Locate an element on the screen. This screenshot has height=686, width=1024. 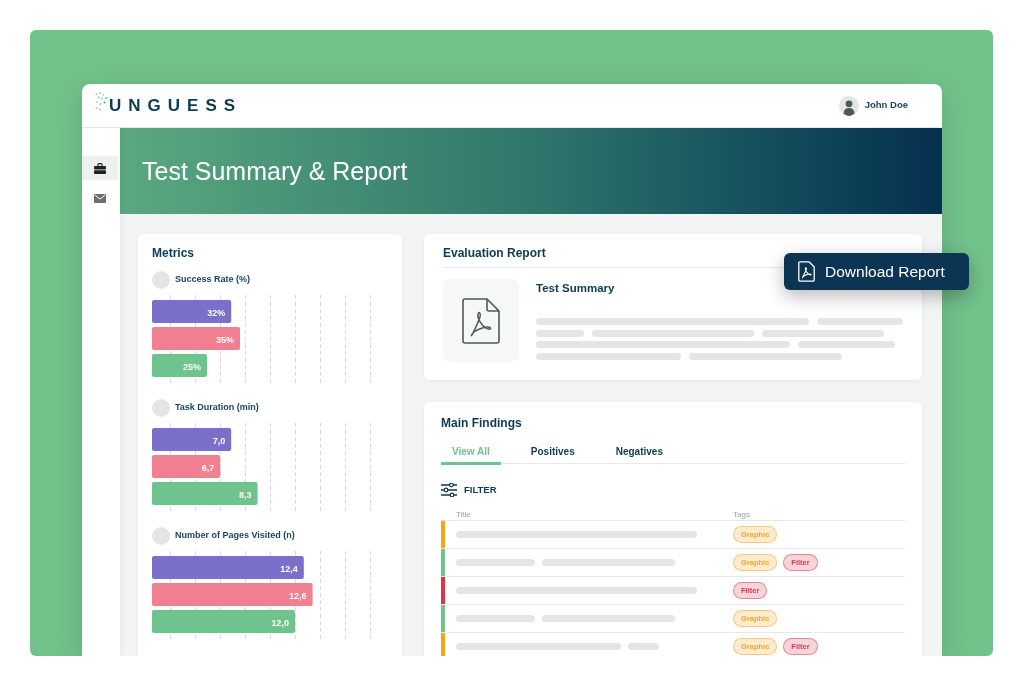
pdf-icon is located at coordinates (806, 271).